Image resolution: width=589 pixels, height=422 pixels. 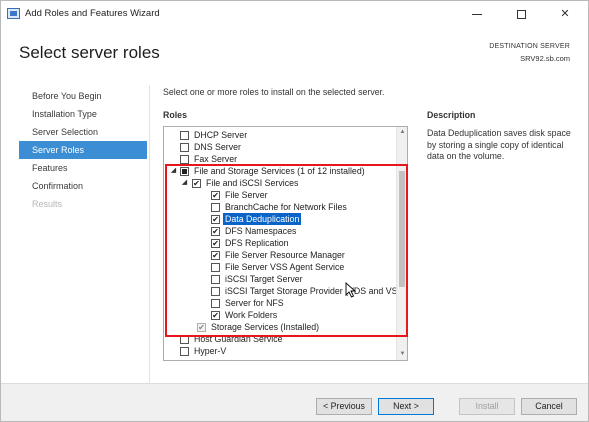 What do you see at coordinates (549, 406) in the screenshot?
I see `cancel-button: Cancel` at bounding box center [549, 406].